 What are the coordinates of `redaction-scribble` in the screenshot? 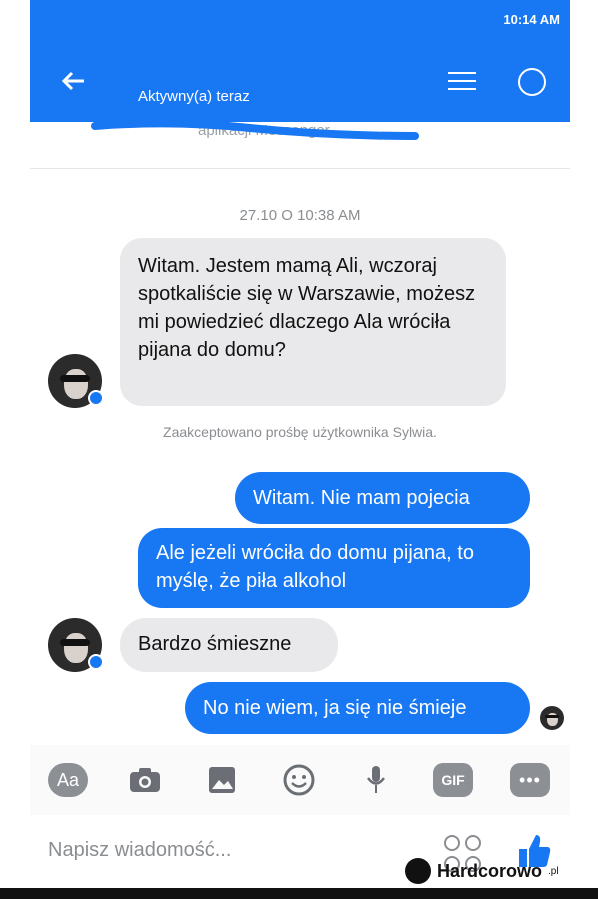 It's located at (255, 129).